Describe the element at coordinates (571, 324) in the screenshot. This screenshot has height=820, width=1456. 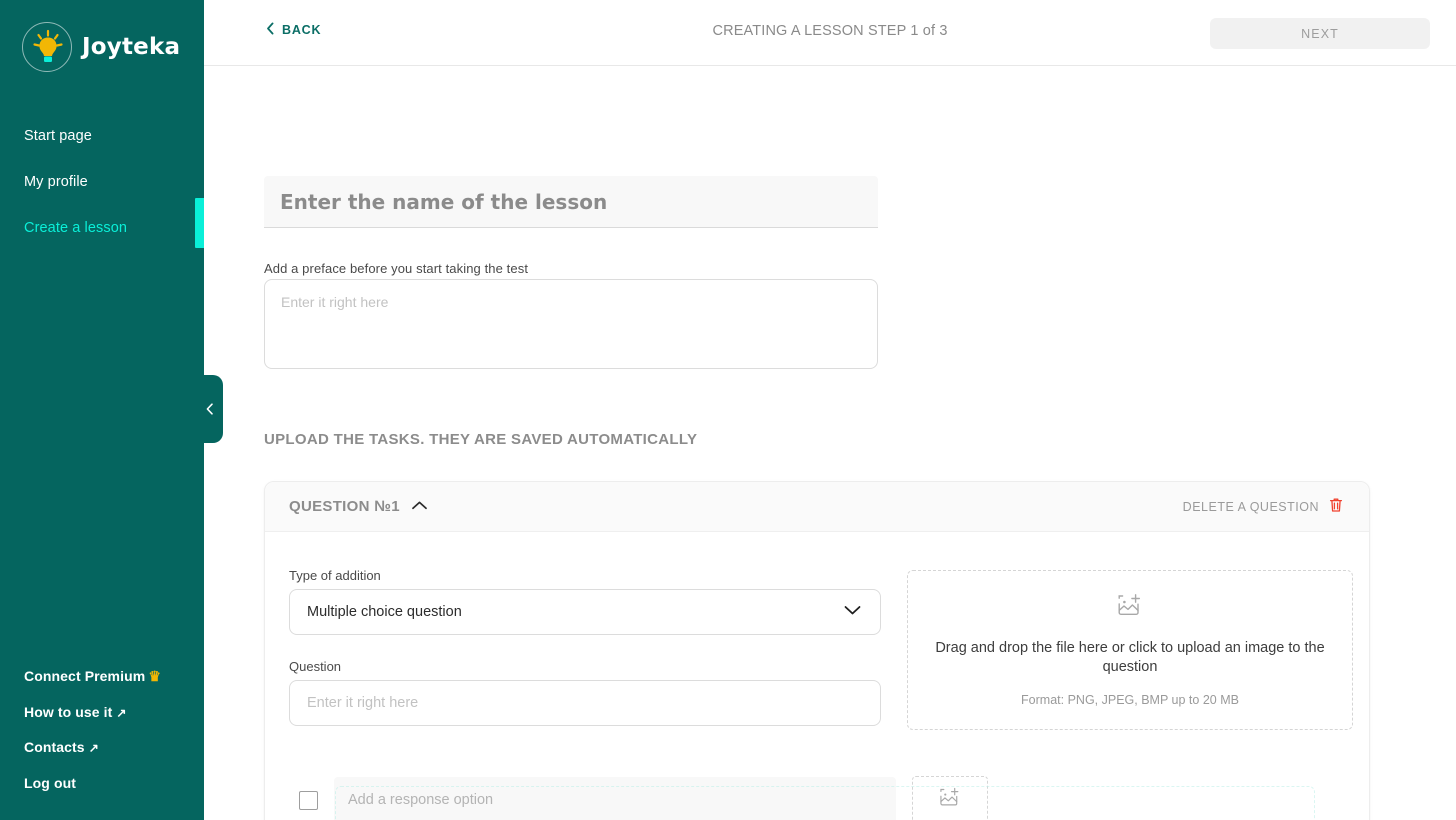
I see `preface-textarea` at that location.